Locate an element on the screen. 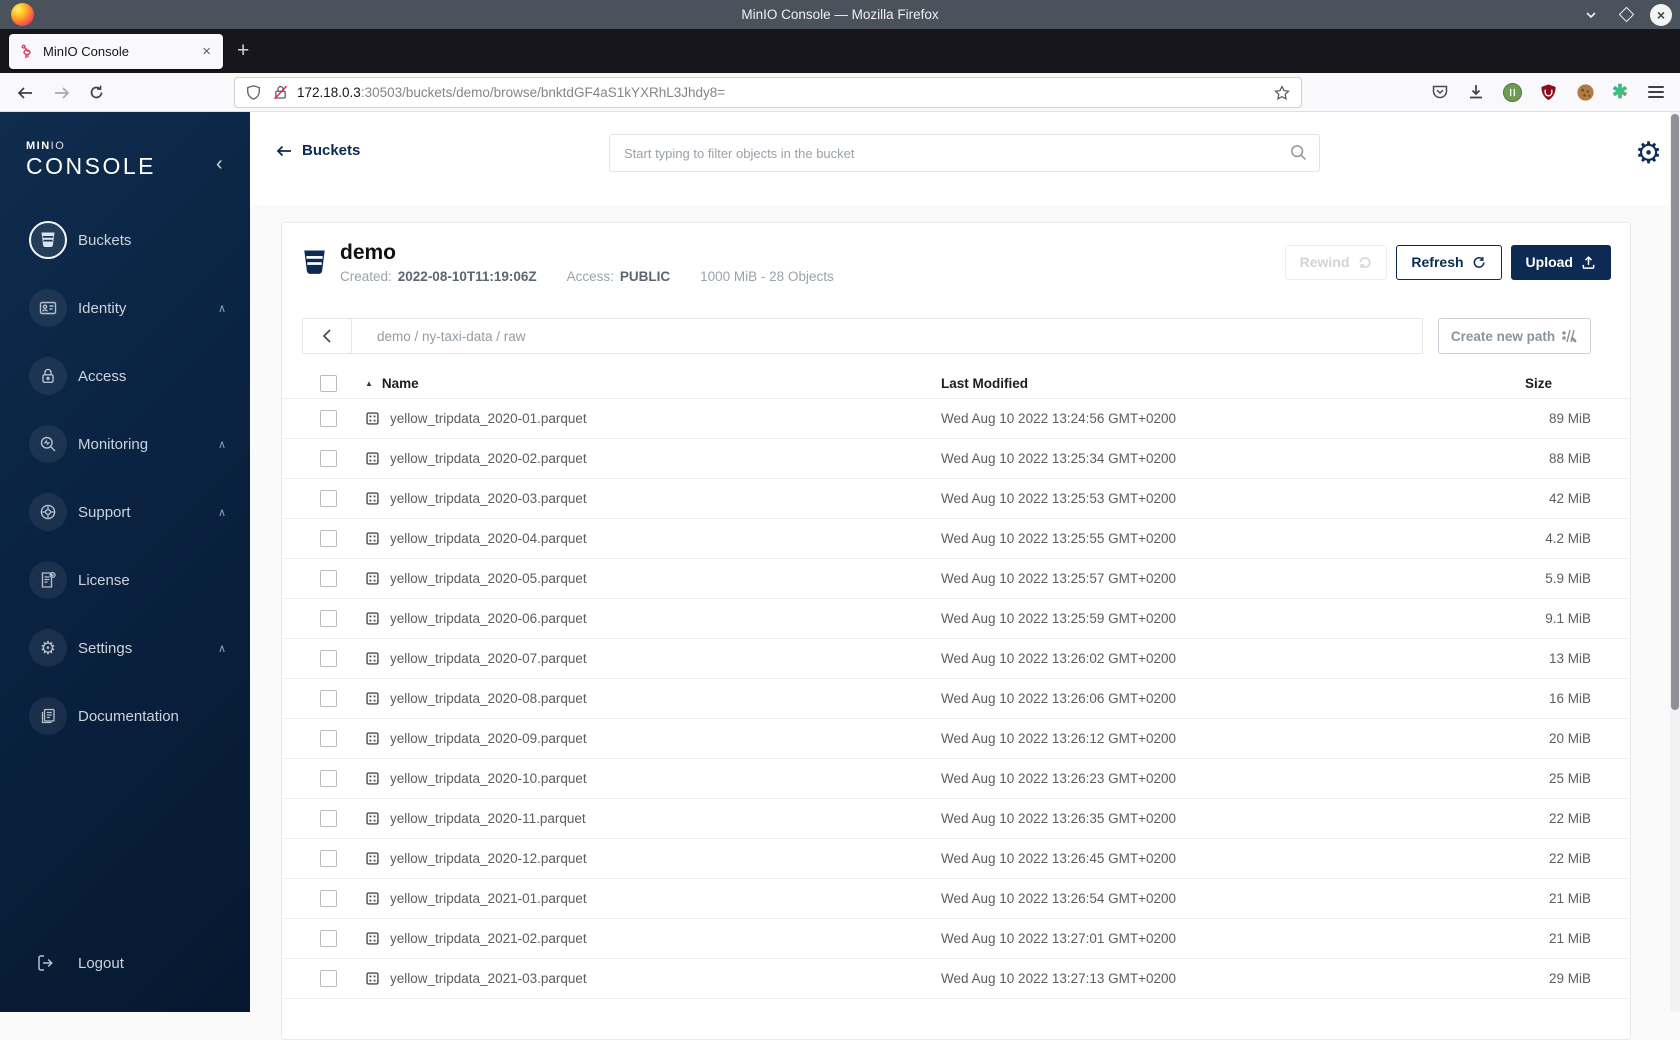  object-name: yellow_tripdata_2020-07.parquet is located at coordinates (488, 658).